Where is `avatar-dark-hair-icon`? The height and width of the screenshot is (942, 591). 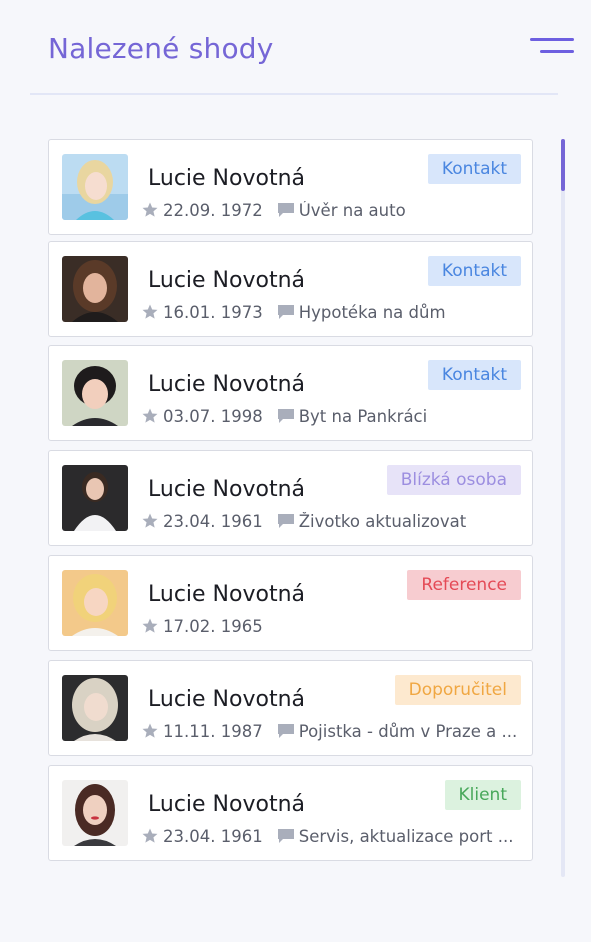 avatar-dark-hair-icon is located at coordinates (95, 393).